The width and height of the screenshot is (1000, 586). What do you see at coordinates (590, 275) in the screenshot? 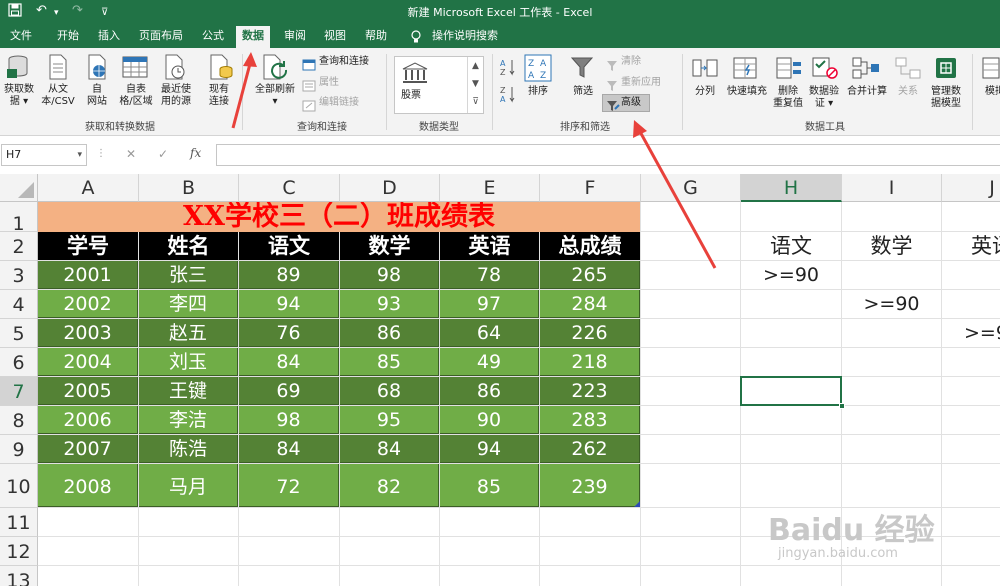
I see `data-cell: 265` at bounding box center [590, 275].